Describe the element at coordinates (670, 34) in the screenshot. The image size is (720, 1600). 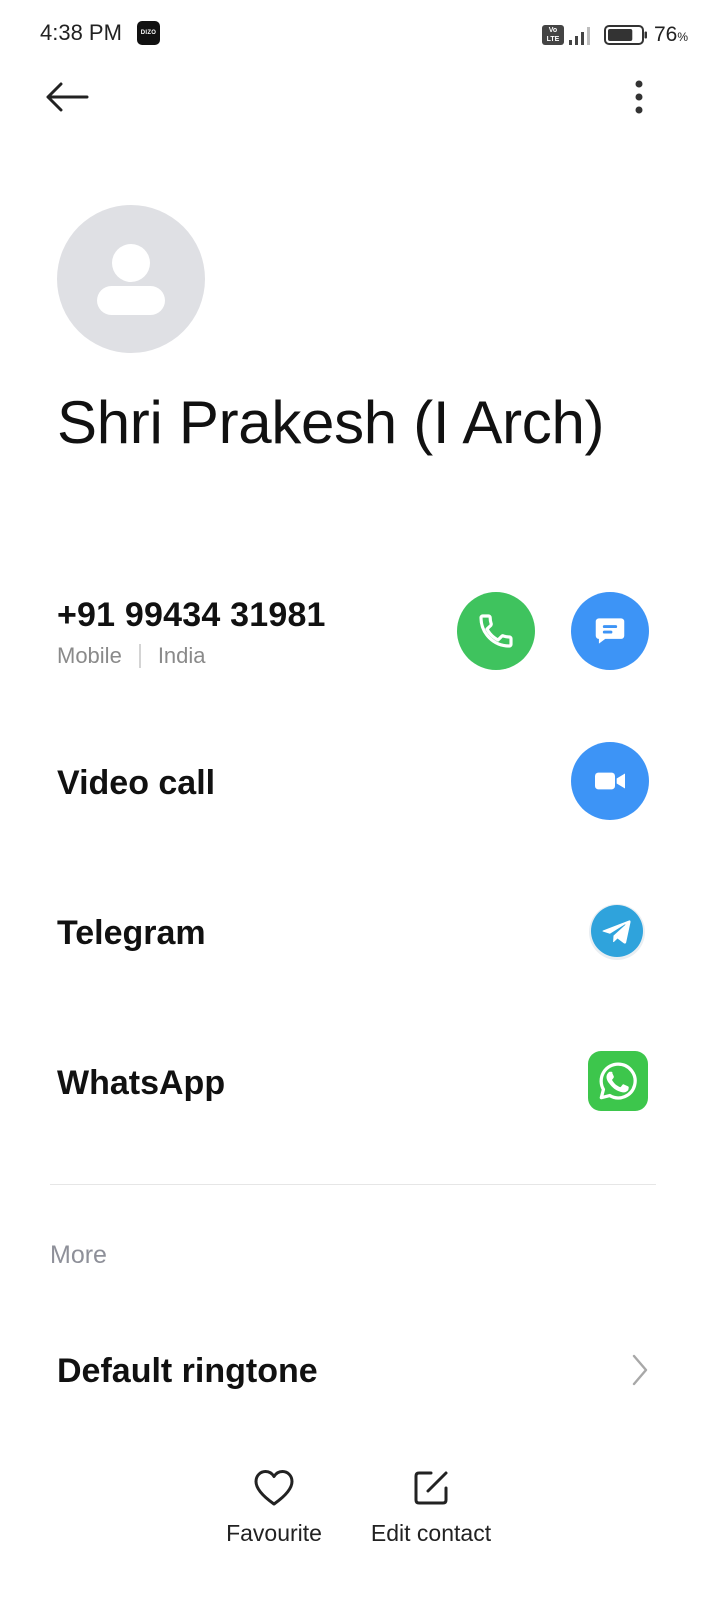
I see `battery-percent: 76%` at that location.